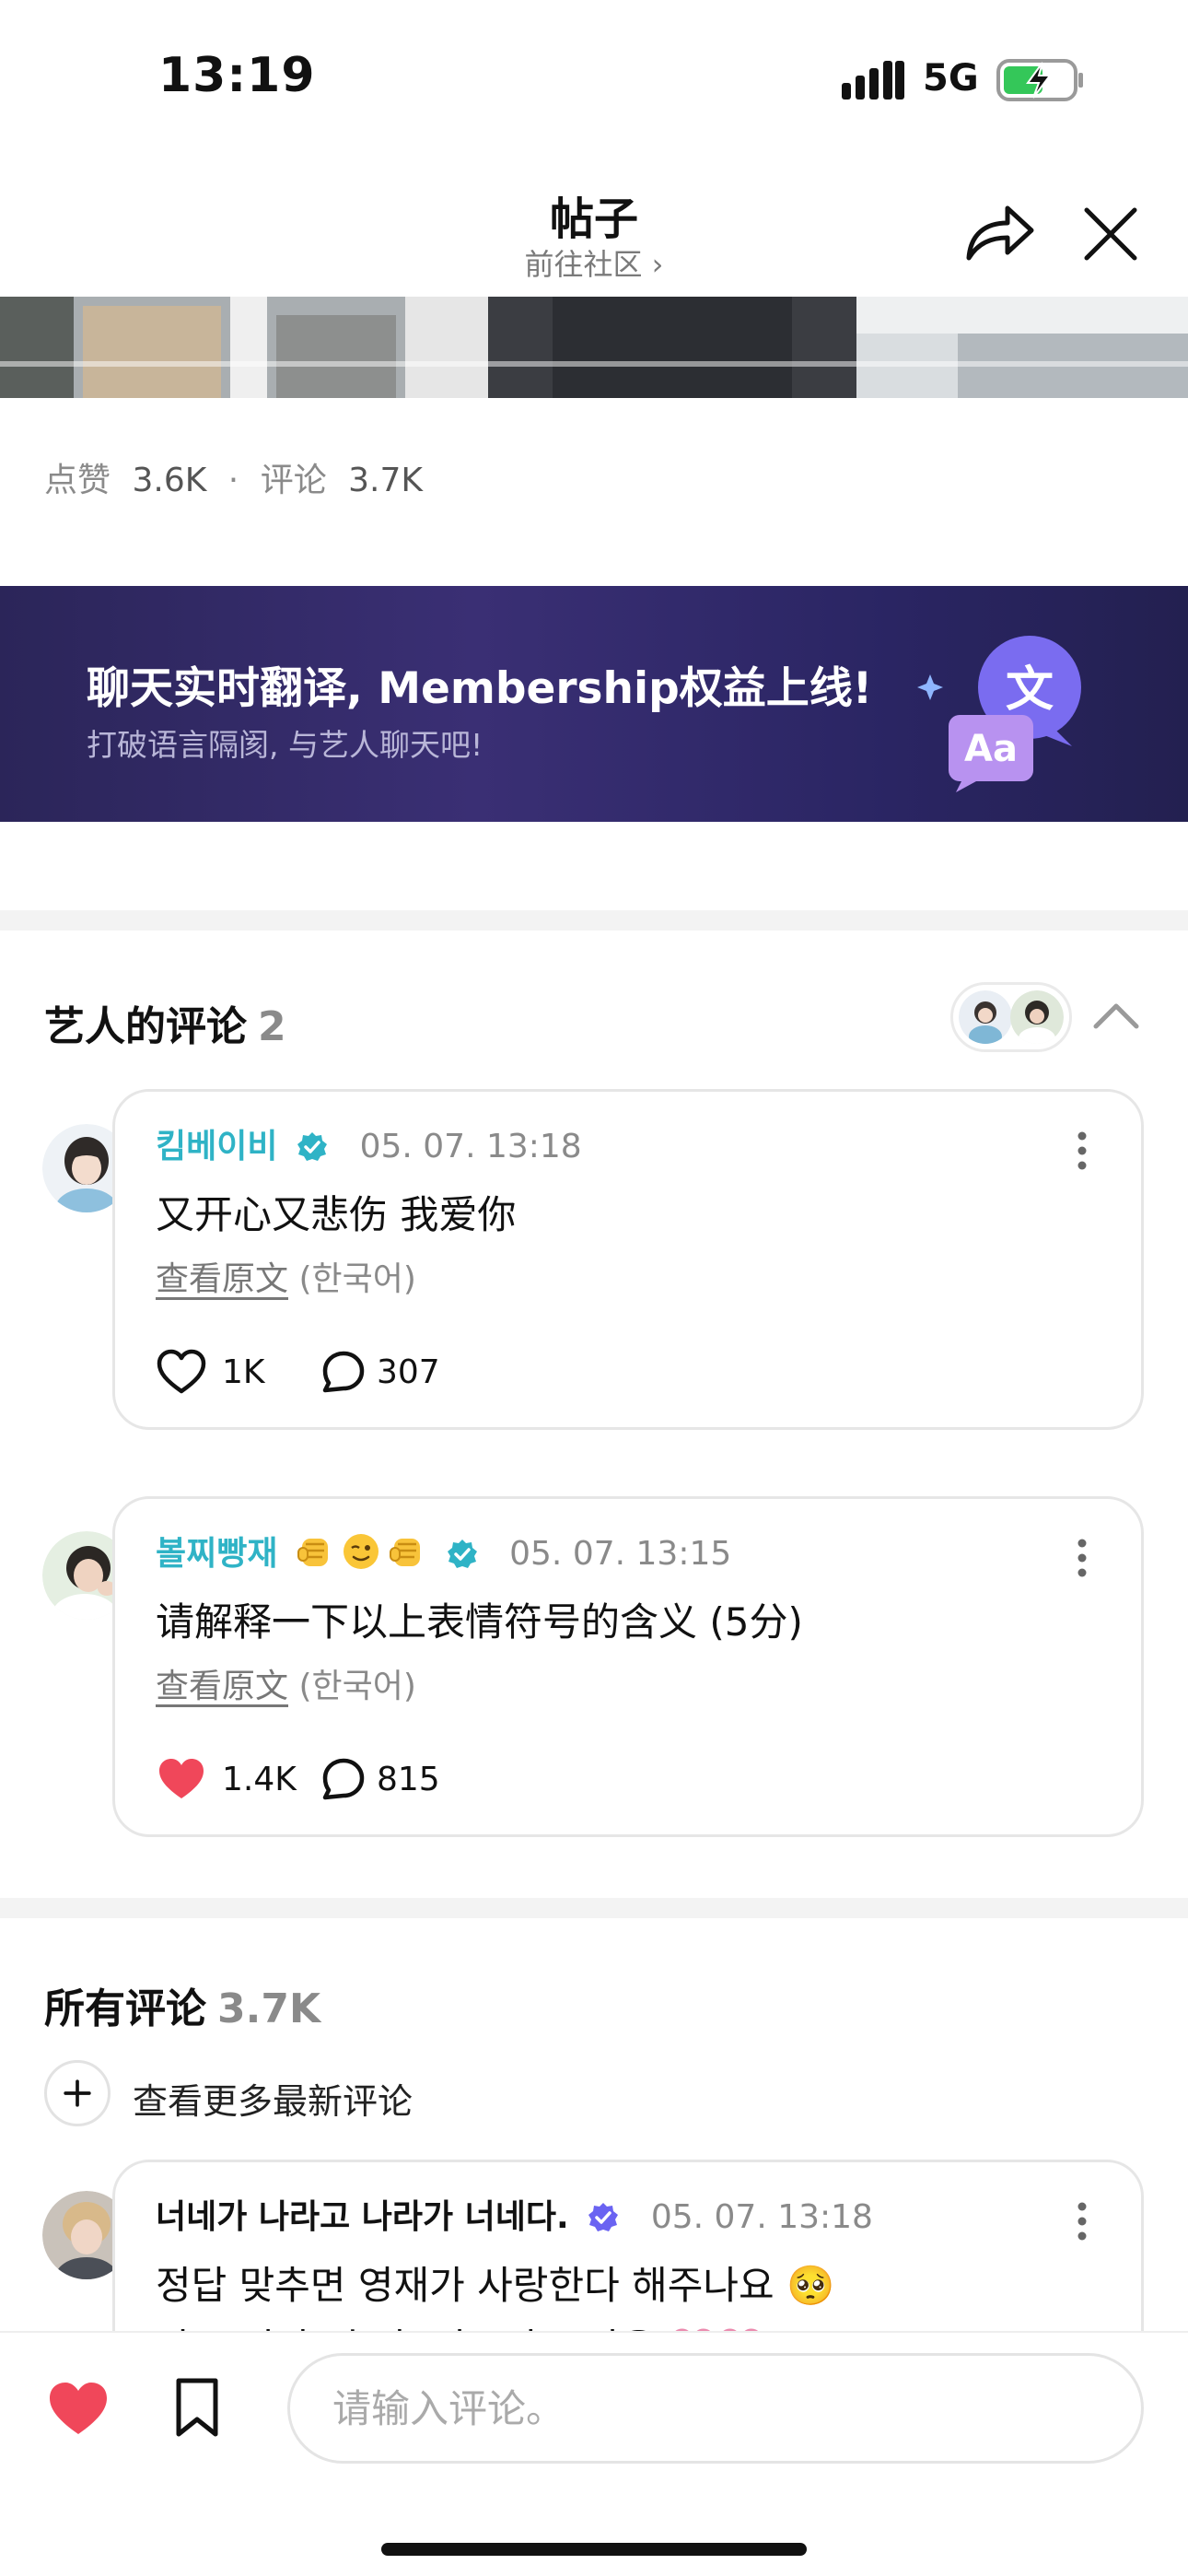 The width and height of the screenshot is (1188, 2576). I want to click on home-indicator, so click(594, 2549).